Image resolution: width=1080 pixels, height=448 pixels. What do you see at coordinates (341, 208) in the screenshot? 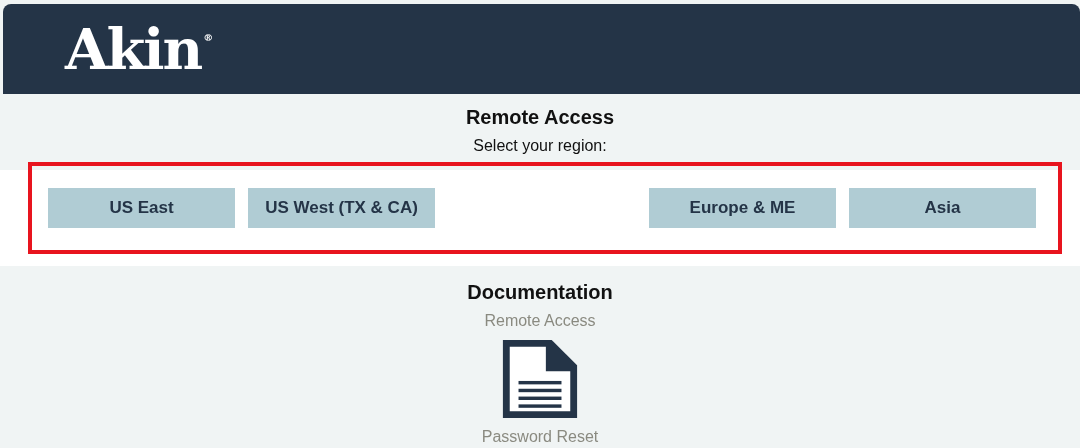
I see `region-button: US West (TX & CA)` at bounding box center [341, 208].